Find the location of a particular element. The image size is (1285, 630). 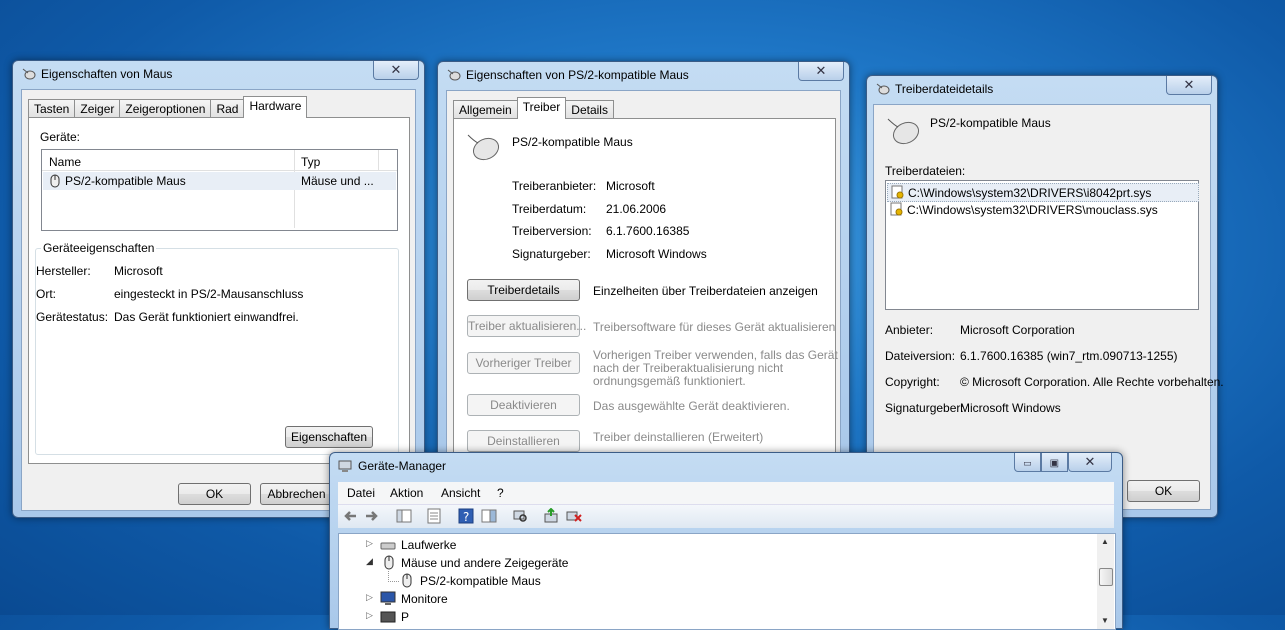

tab-strip: Allgemein Treiber Details is located at coordinates (533, 108).